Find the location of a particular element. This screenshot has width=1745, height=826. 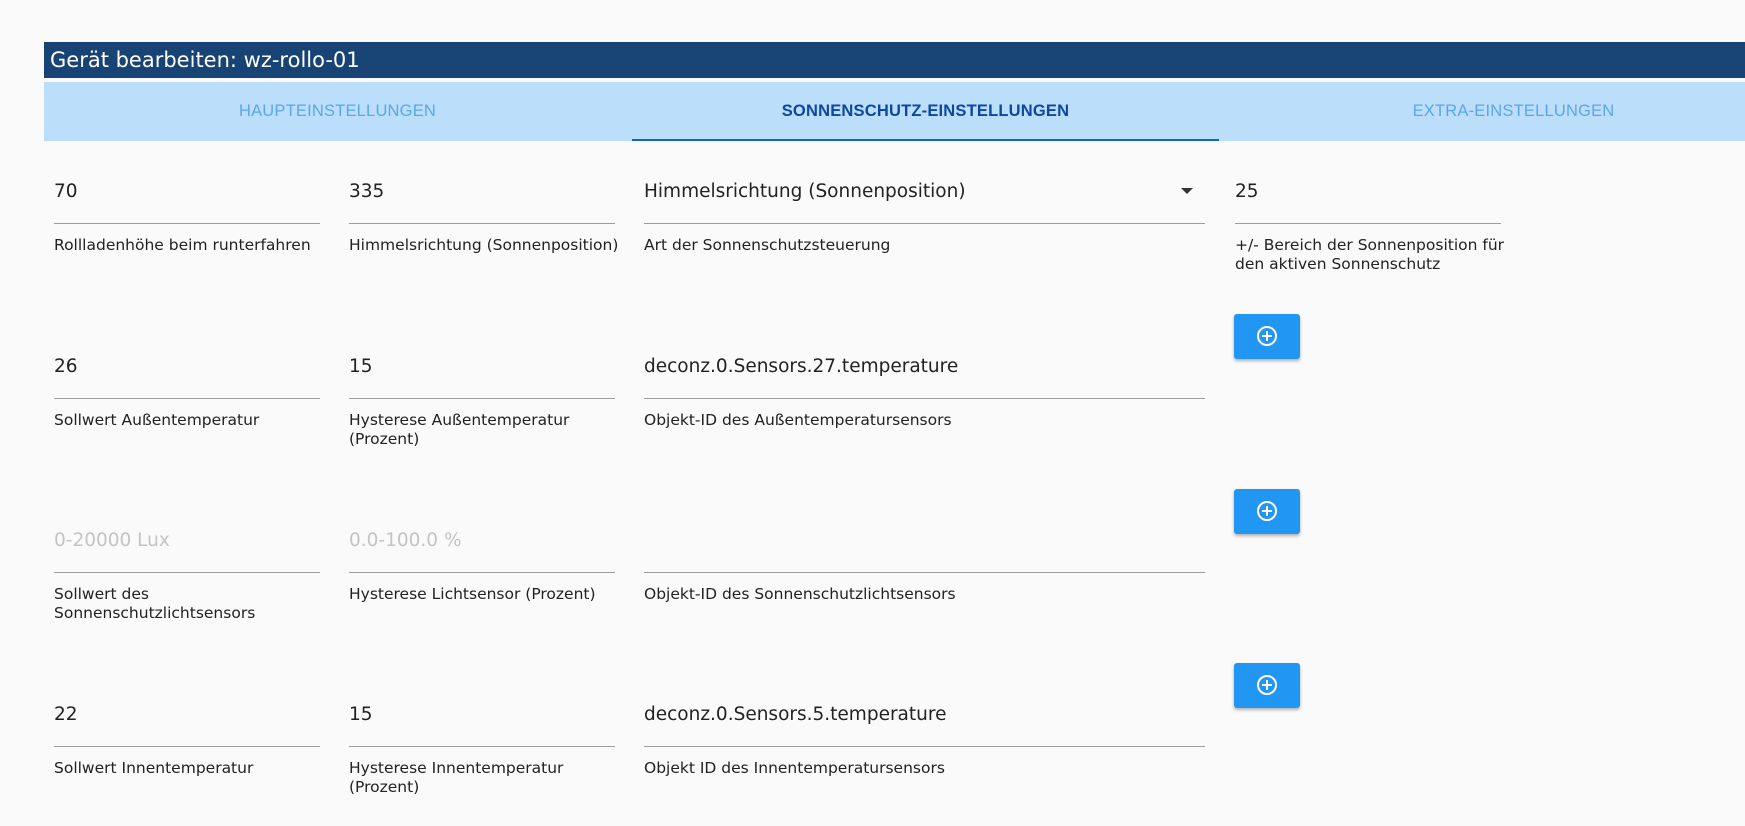

tab-haupteinstellungen: HAUPTEINSTELLUNGEN is located at coordinates (337, 111).